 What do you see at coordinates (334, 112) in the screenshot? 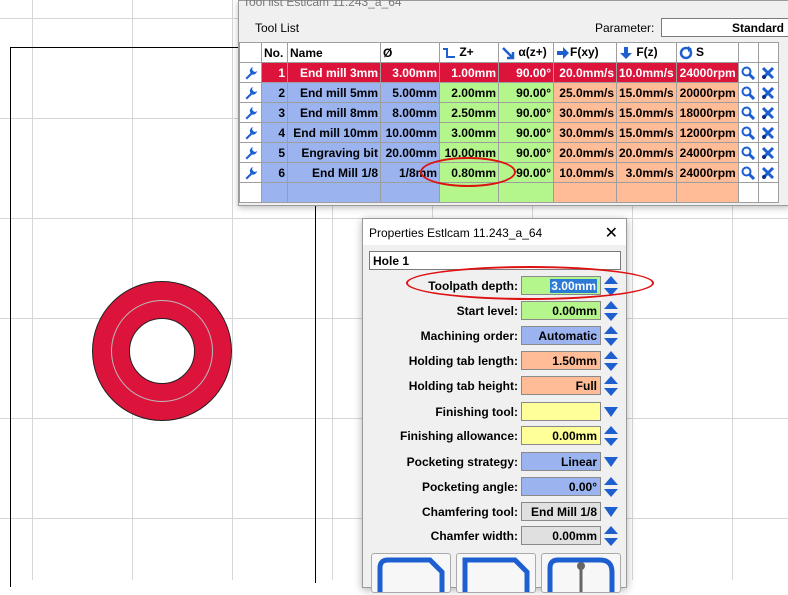
I see `tool-name-cell: End mill 8mm` at bounding box center [334, 112].